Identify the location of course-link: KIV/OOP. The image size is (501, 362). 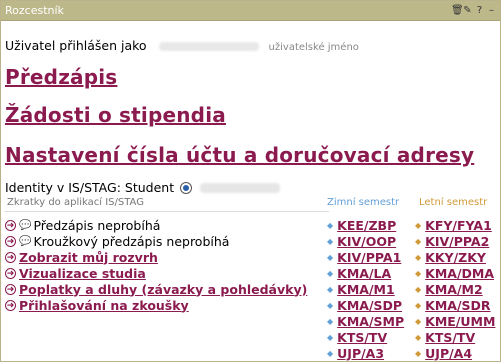
(366, 241).